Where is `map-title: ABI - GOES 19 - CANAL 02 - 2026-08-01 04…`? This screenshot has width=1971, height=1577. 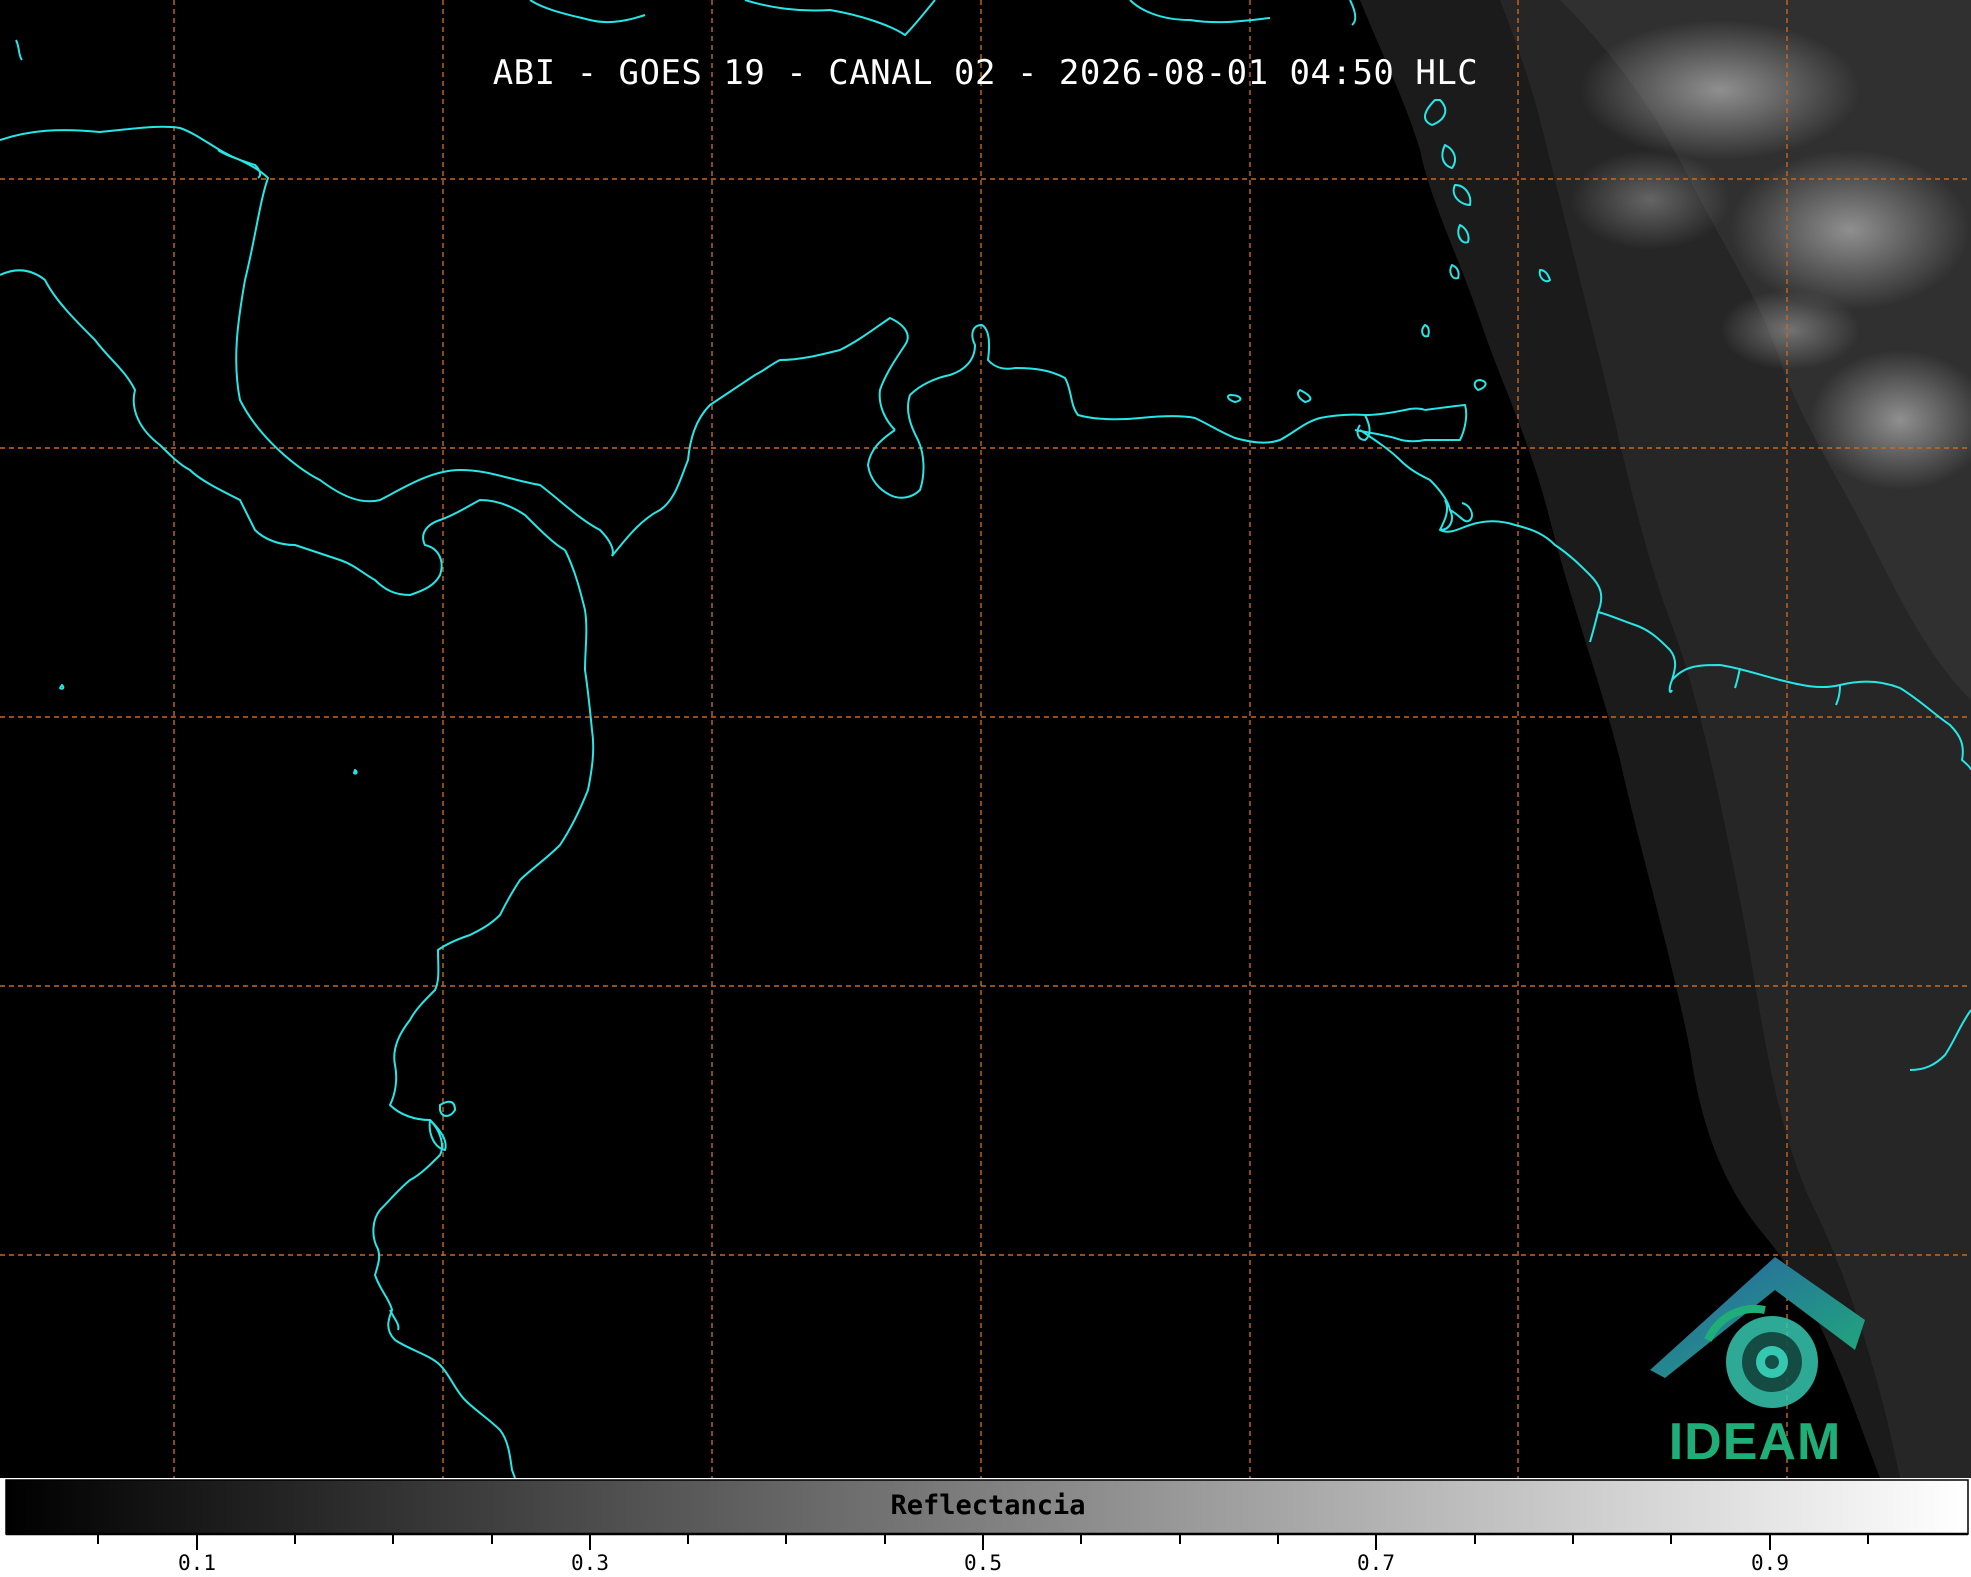
map-title: ABI - GOES 19 - CANAL 02 - 2026-08-01 04… is located at coordinates (985, 73).